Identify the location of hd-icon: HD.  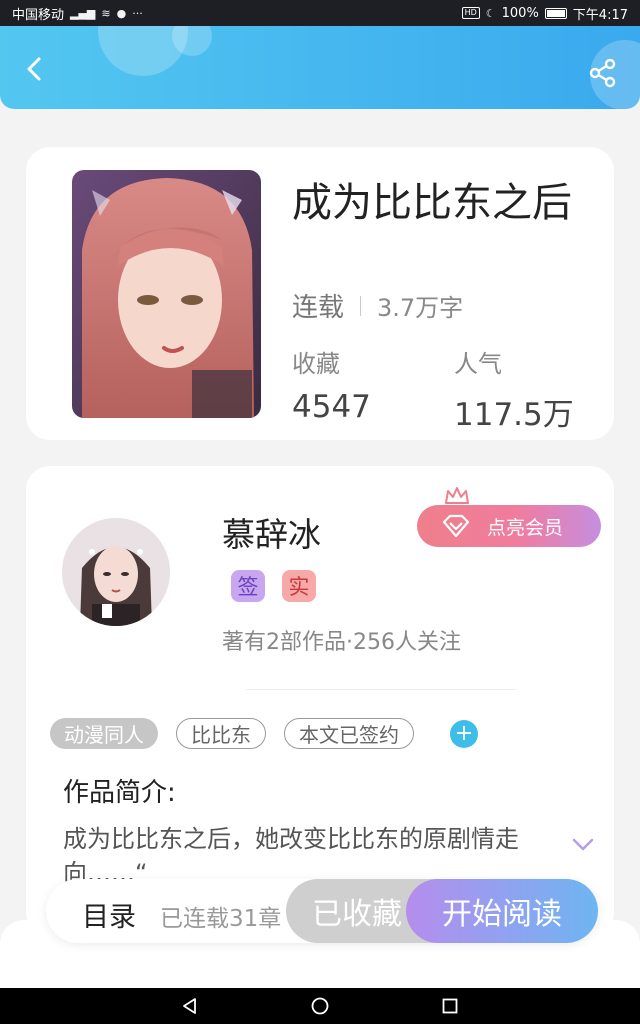
(470, 13).